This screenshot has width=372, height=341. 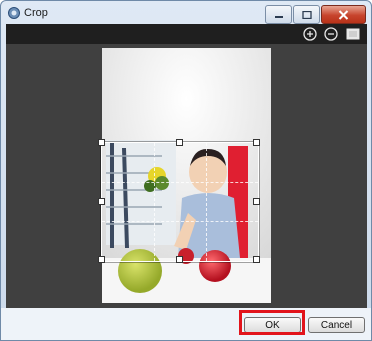 I want to click on close-button, so click(x=343, y=14).